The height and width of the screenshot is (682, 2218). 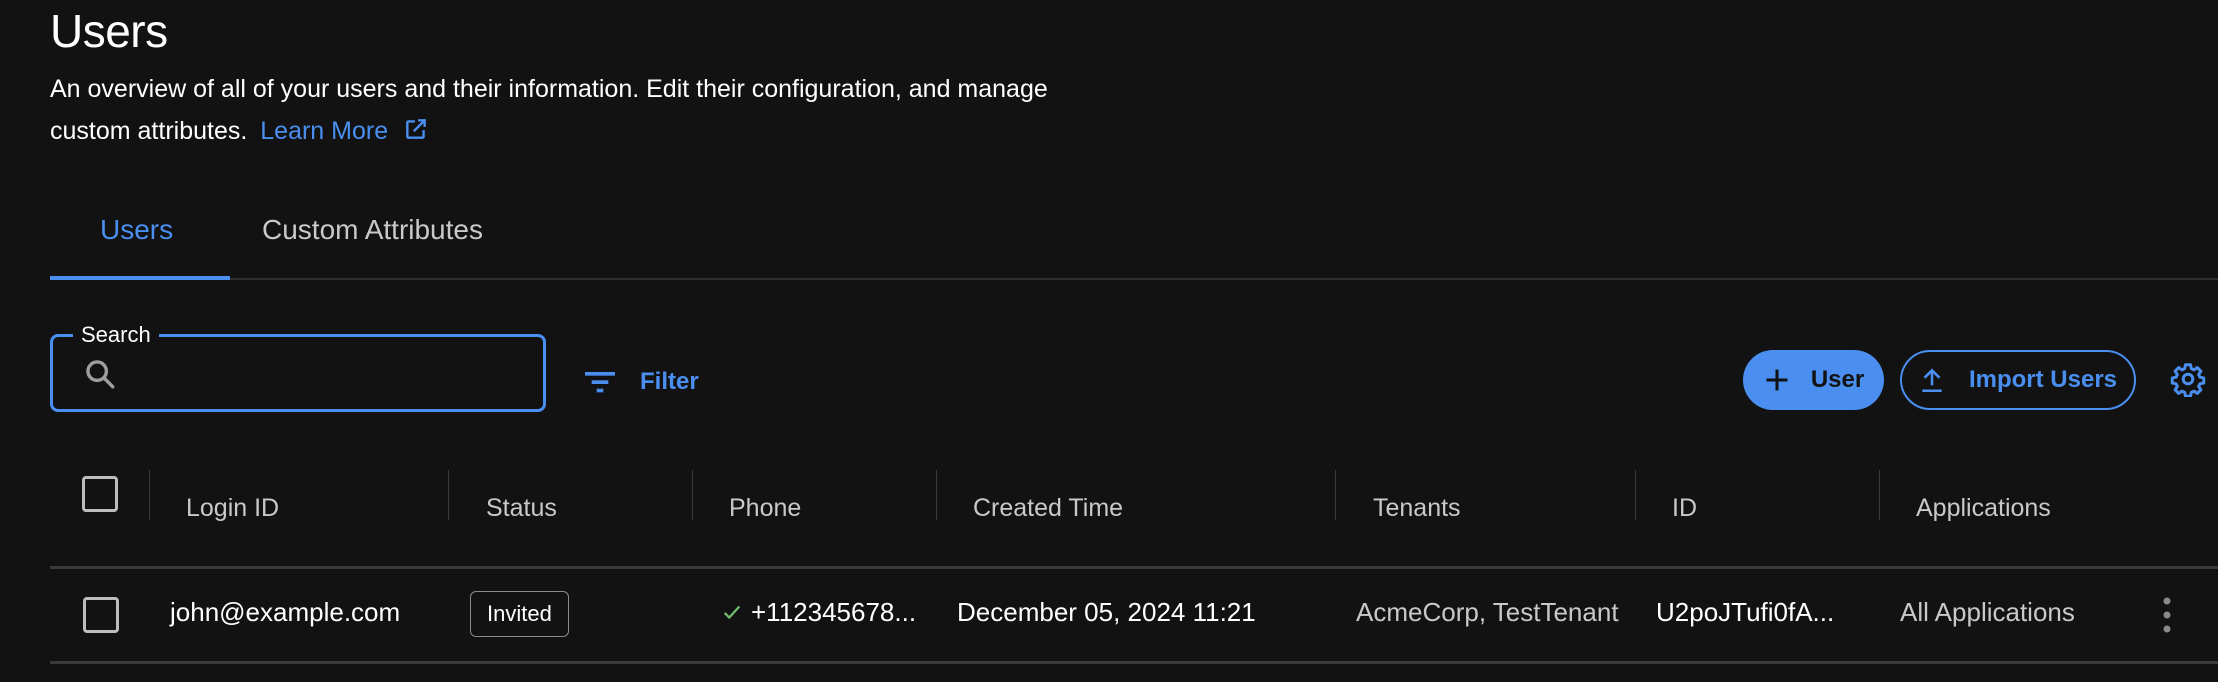 What do you see at coordinates (2043, 379) in the screenshot?
I see `import-users-label: Import Users` at bounding box center [2043, 379].